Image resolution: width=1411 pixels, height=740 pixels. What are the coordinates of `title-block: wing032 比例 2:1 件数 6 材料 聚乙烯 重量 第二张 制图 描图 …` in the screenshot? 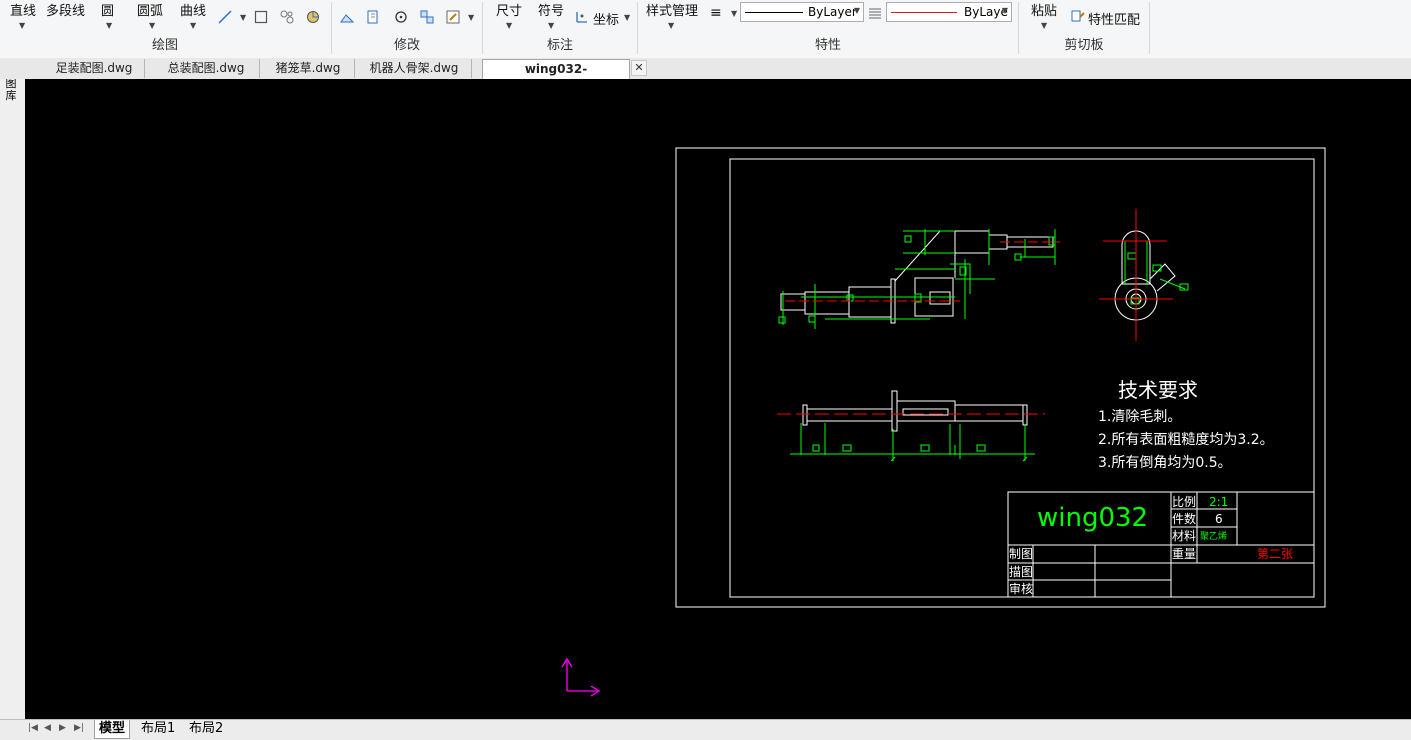 It's located at (1161, 544).